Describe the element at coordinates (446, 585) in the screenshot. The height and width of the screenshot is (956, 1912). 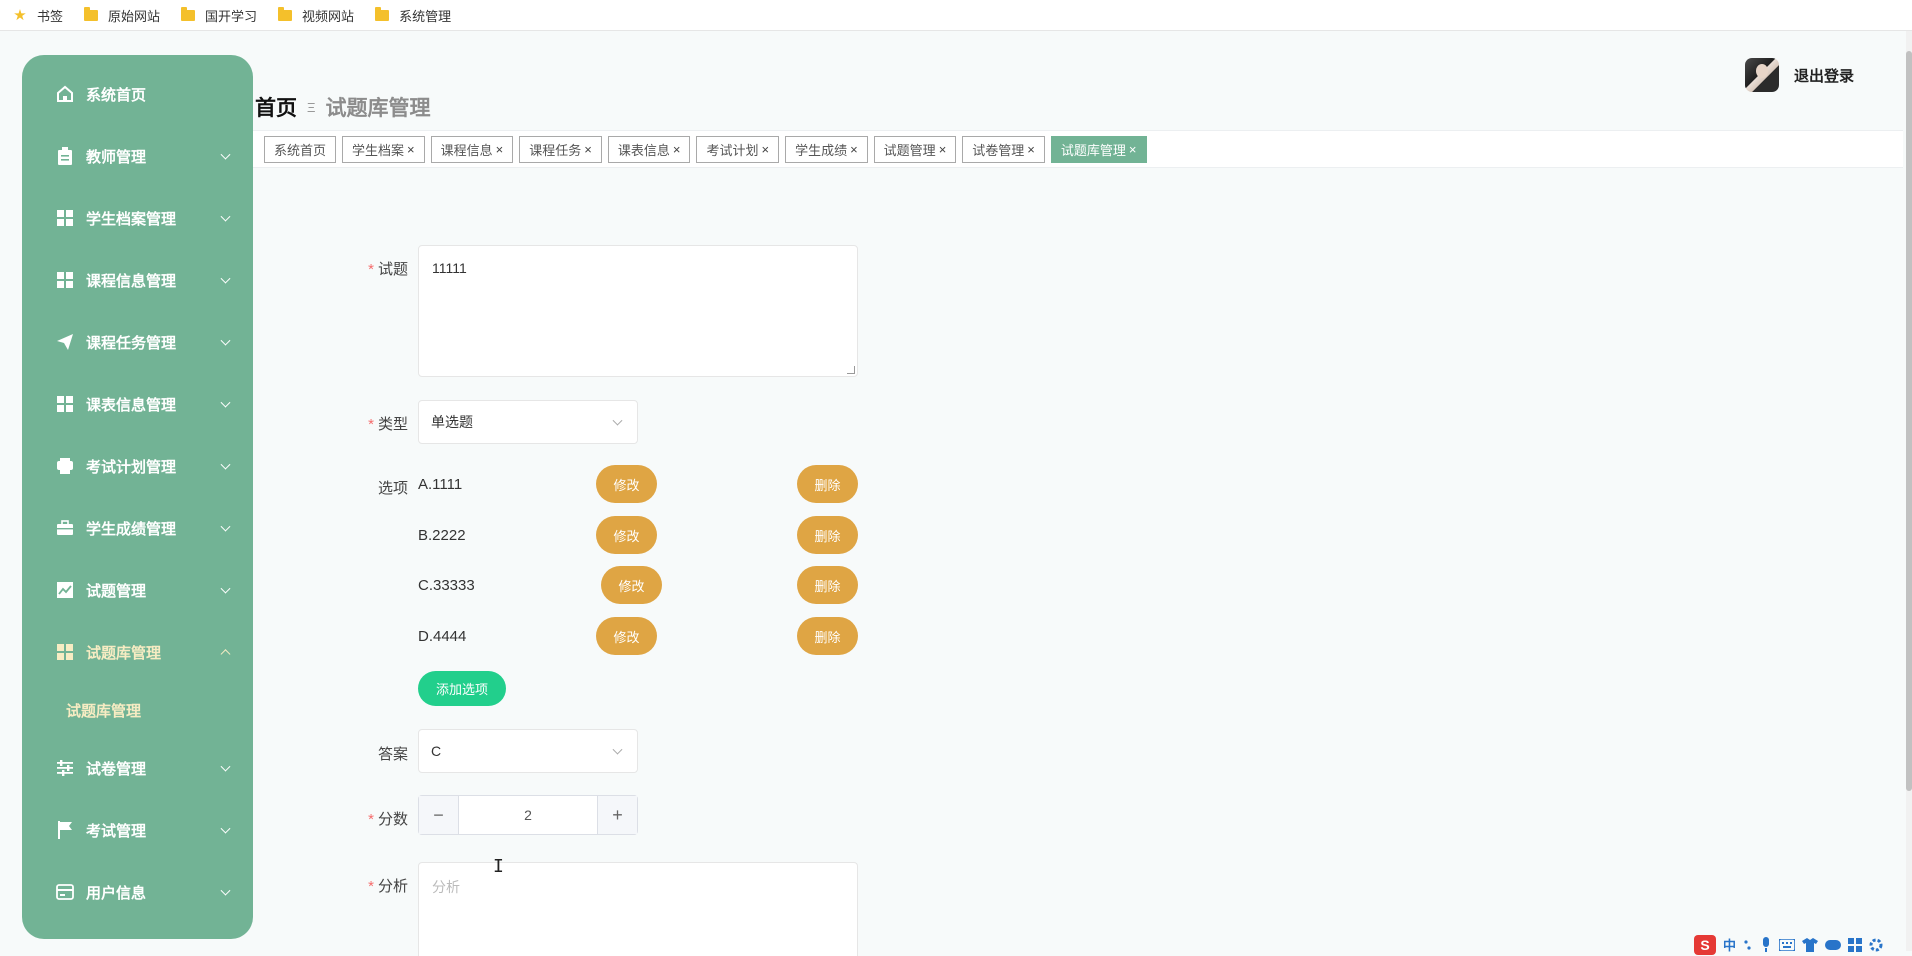
I see `option-text: C.33333` at that location.